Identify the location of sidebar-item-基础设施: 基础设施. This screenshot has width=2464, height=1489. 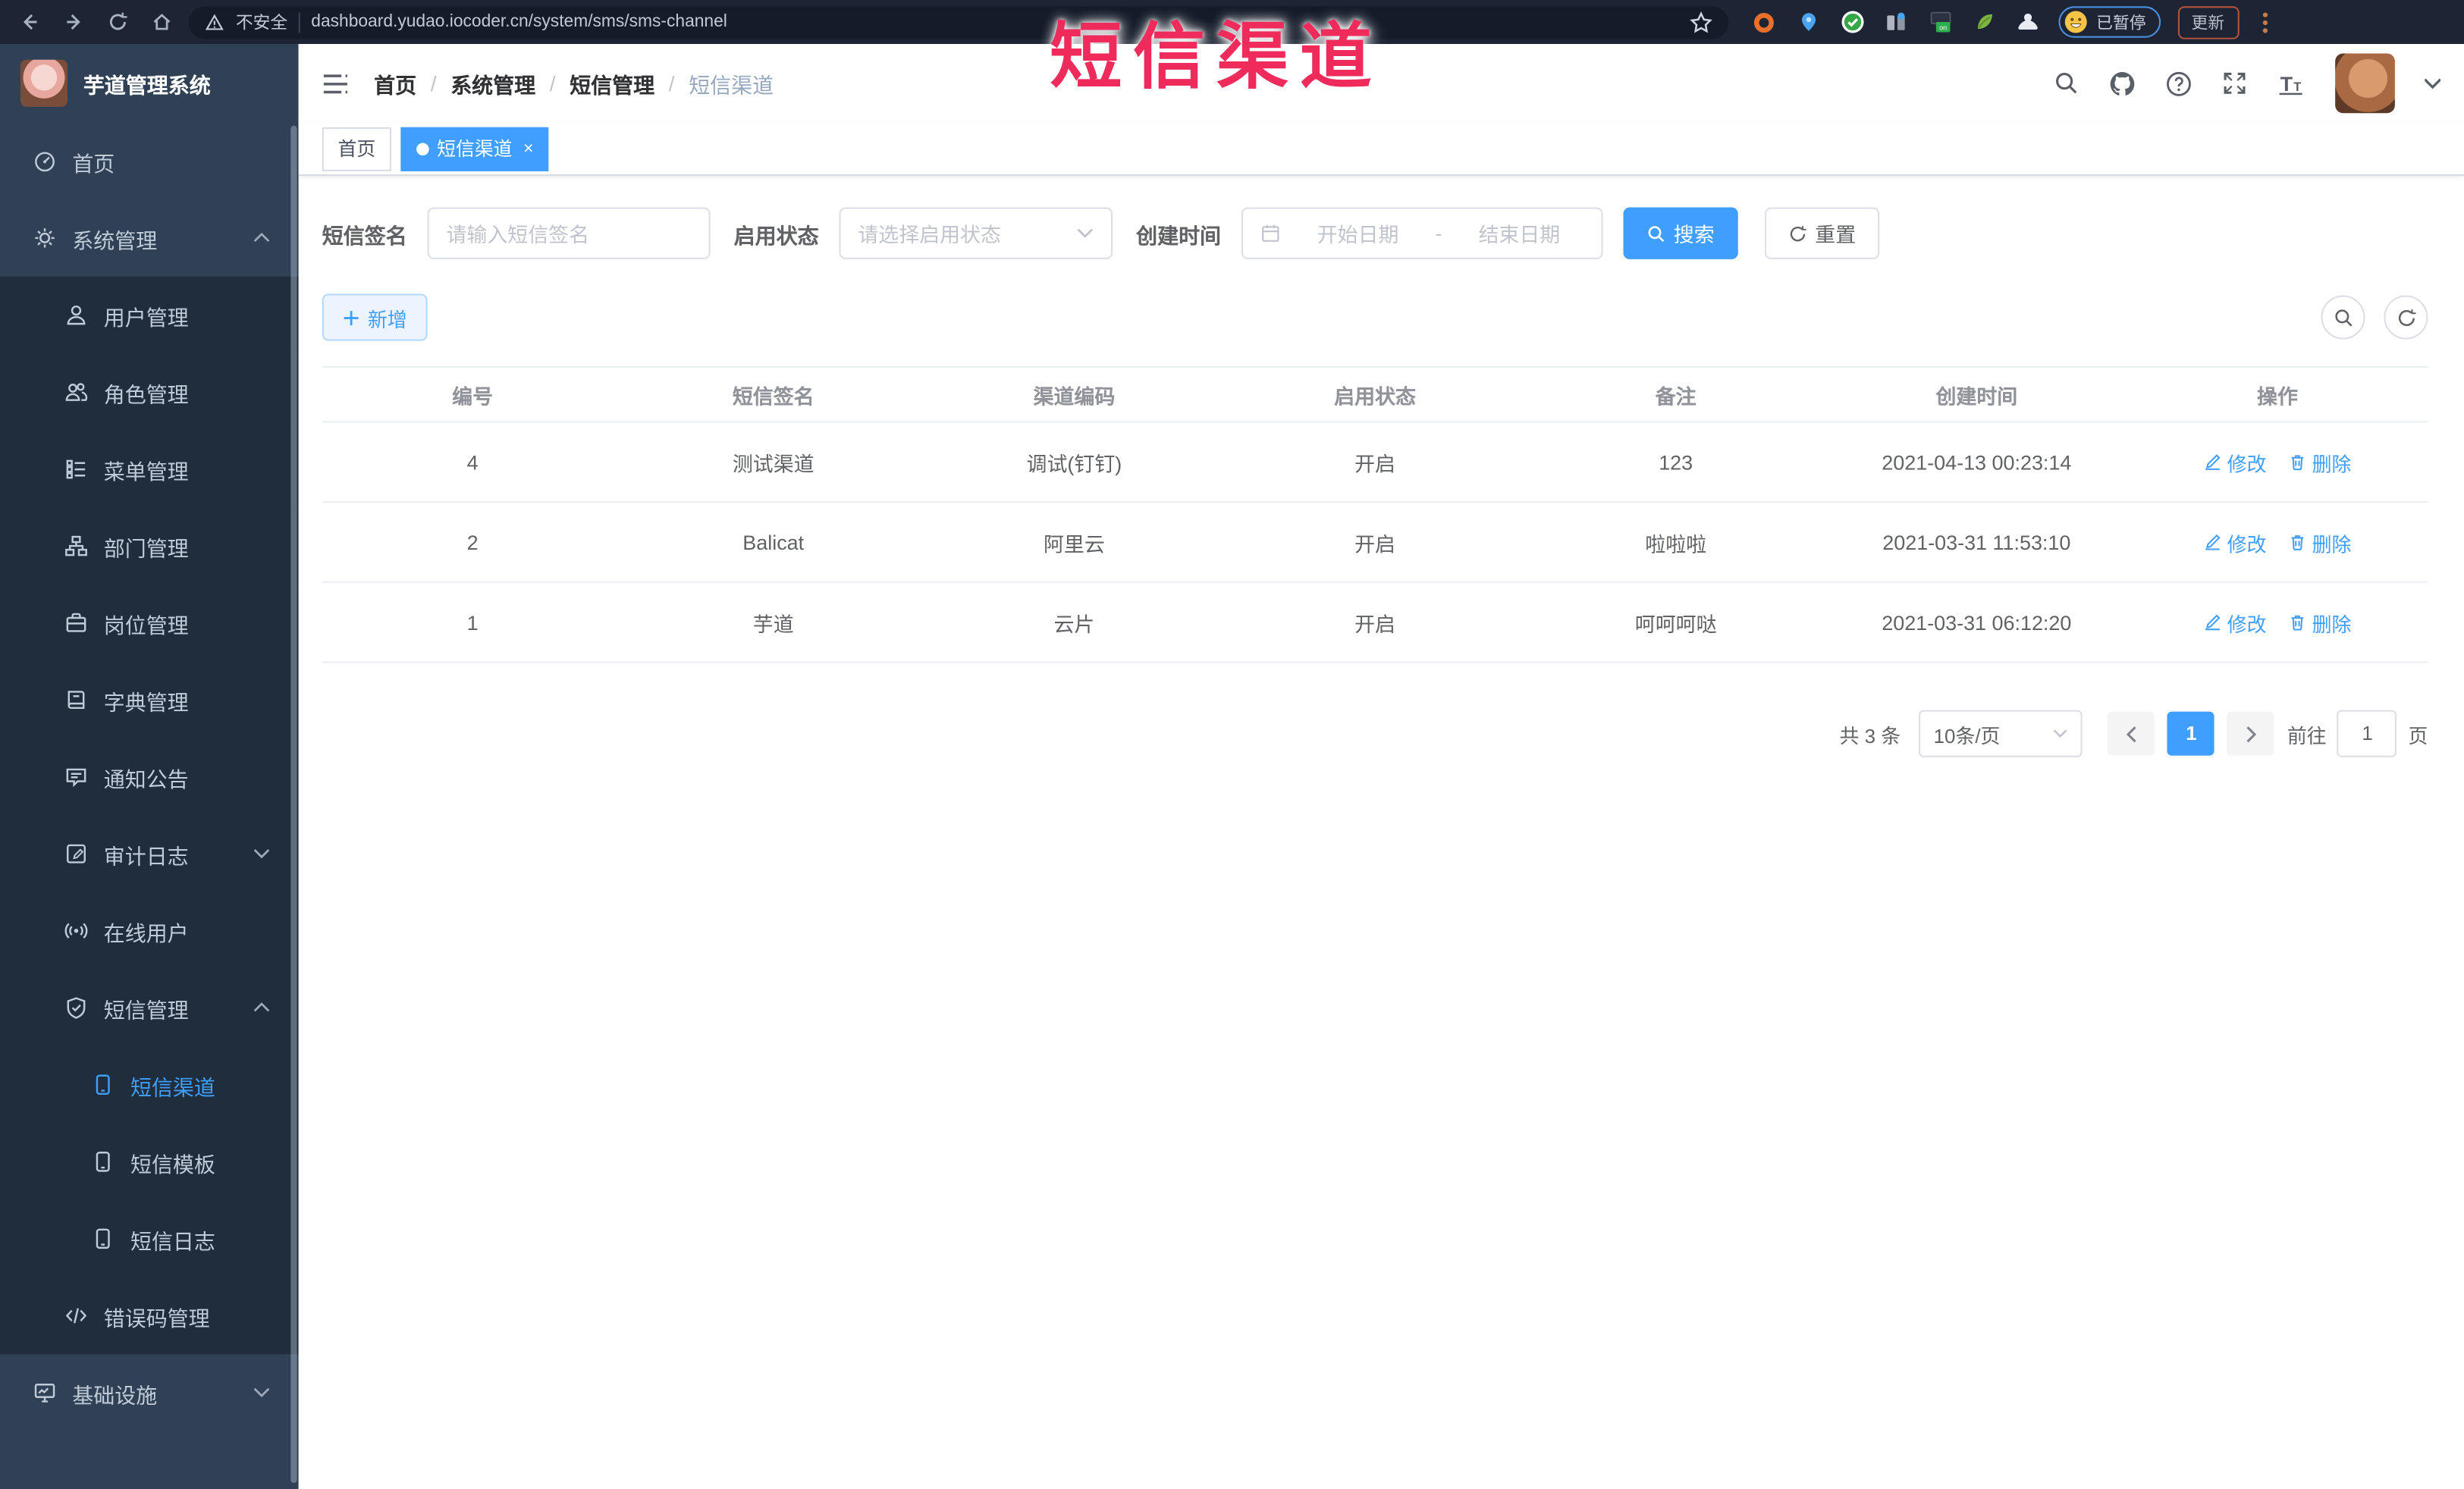
(149, 1393).